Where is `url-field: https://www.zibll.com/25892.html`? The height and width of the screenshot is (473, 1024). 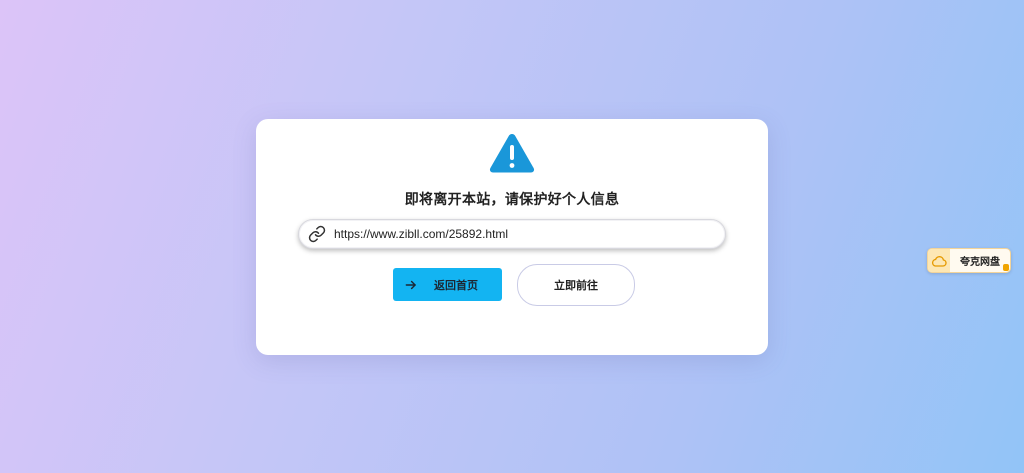
url-field: https://www.zibll.com/25892.html is located at coordinates (512, 234).